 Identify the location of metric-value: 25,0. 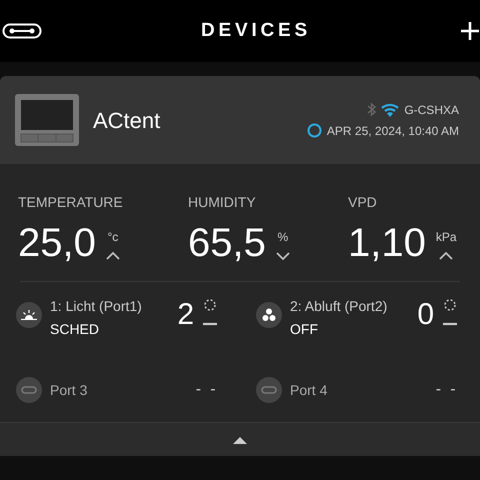
(57, 243).